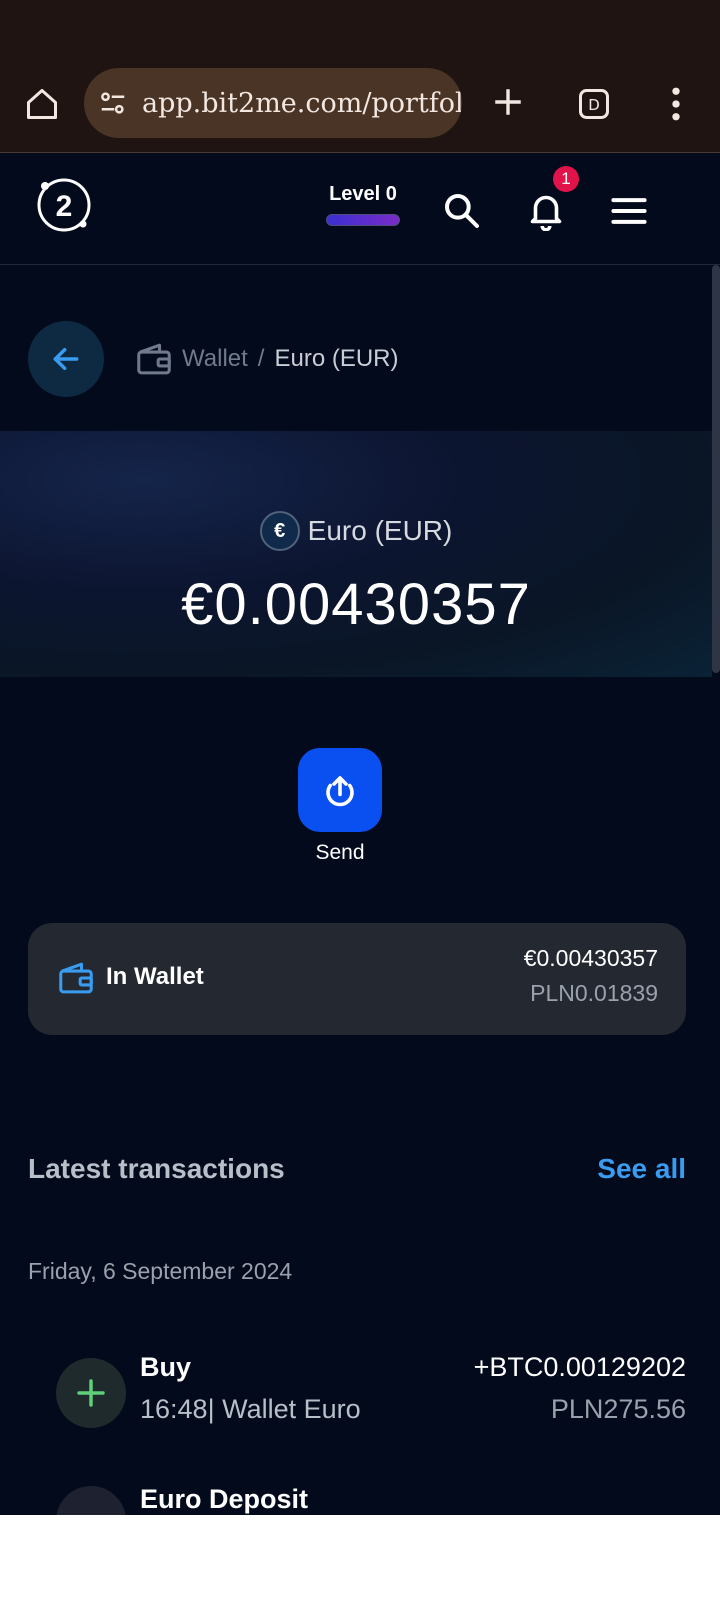  I want to click on hamburger-menu-icon, so click(629, 211).